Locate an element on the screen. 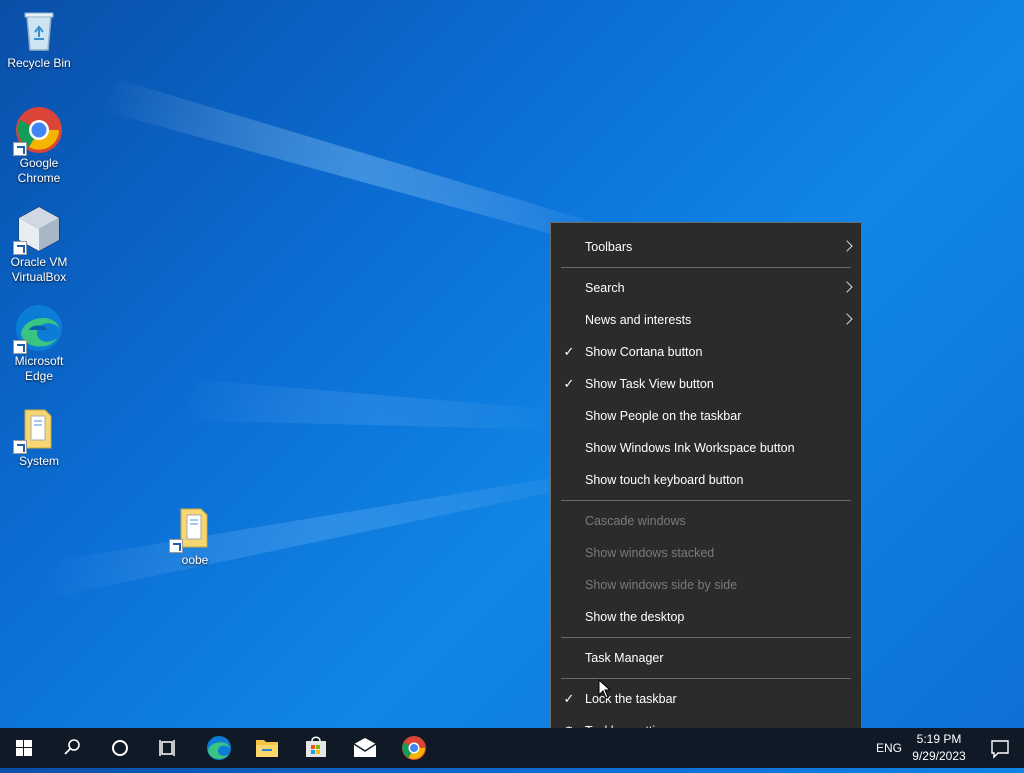 This screenshot has width=1024, height=773. google-chrome-shortcut: Google Chrome is located at coordinates (39, 146).